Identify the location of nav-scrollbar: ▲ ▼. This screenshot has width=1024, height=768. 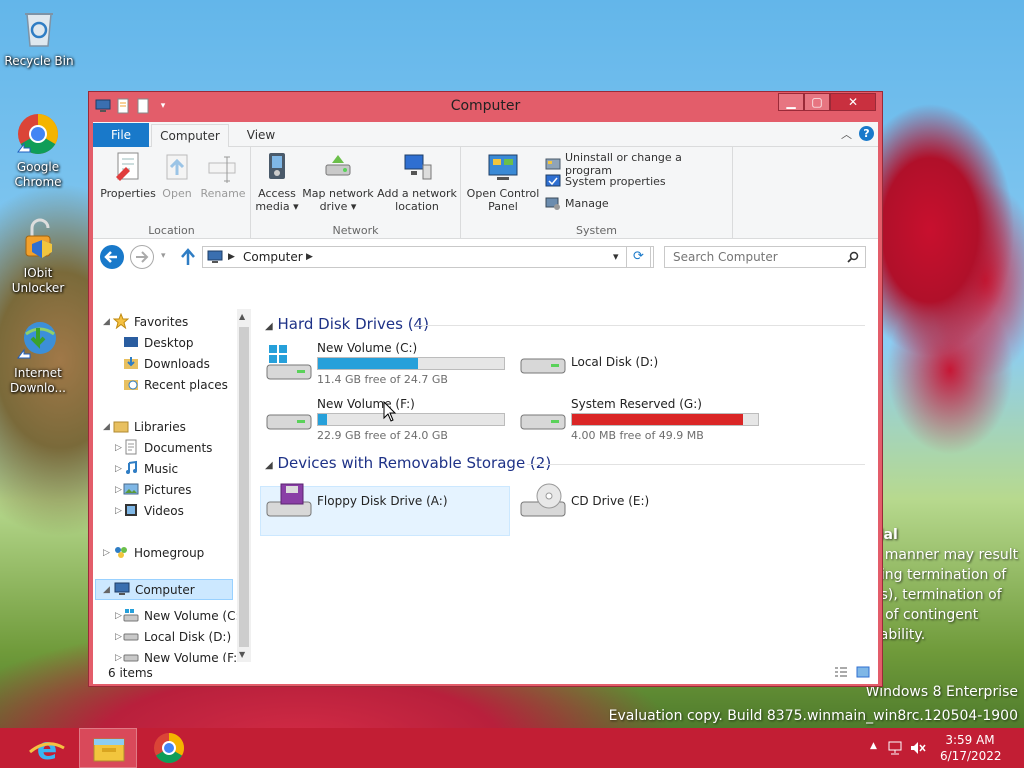
(244, 485).